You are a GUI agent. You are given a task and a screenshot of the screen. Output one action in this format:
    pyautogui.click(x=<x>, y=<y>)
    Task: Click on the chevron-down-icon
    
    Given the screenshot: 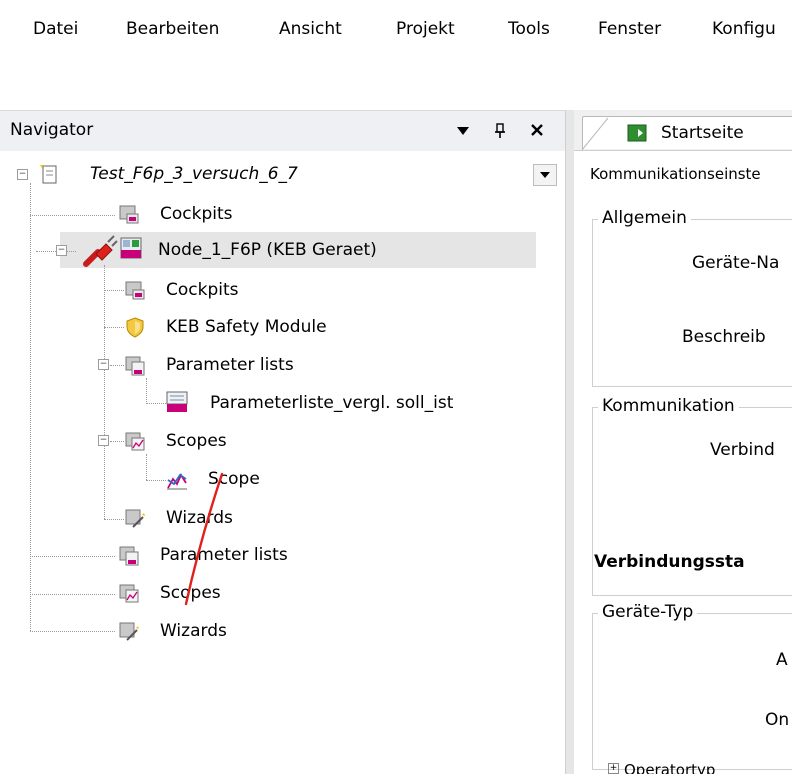 What is the action you would take?
    pyautogui.click(x=463, y=131)
    